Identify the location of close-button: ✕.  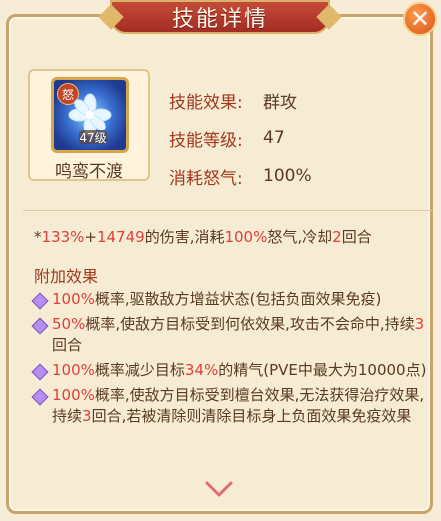
(420, 19).